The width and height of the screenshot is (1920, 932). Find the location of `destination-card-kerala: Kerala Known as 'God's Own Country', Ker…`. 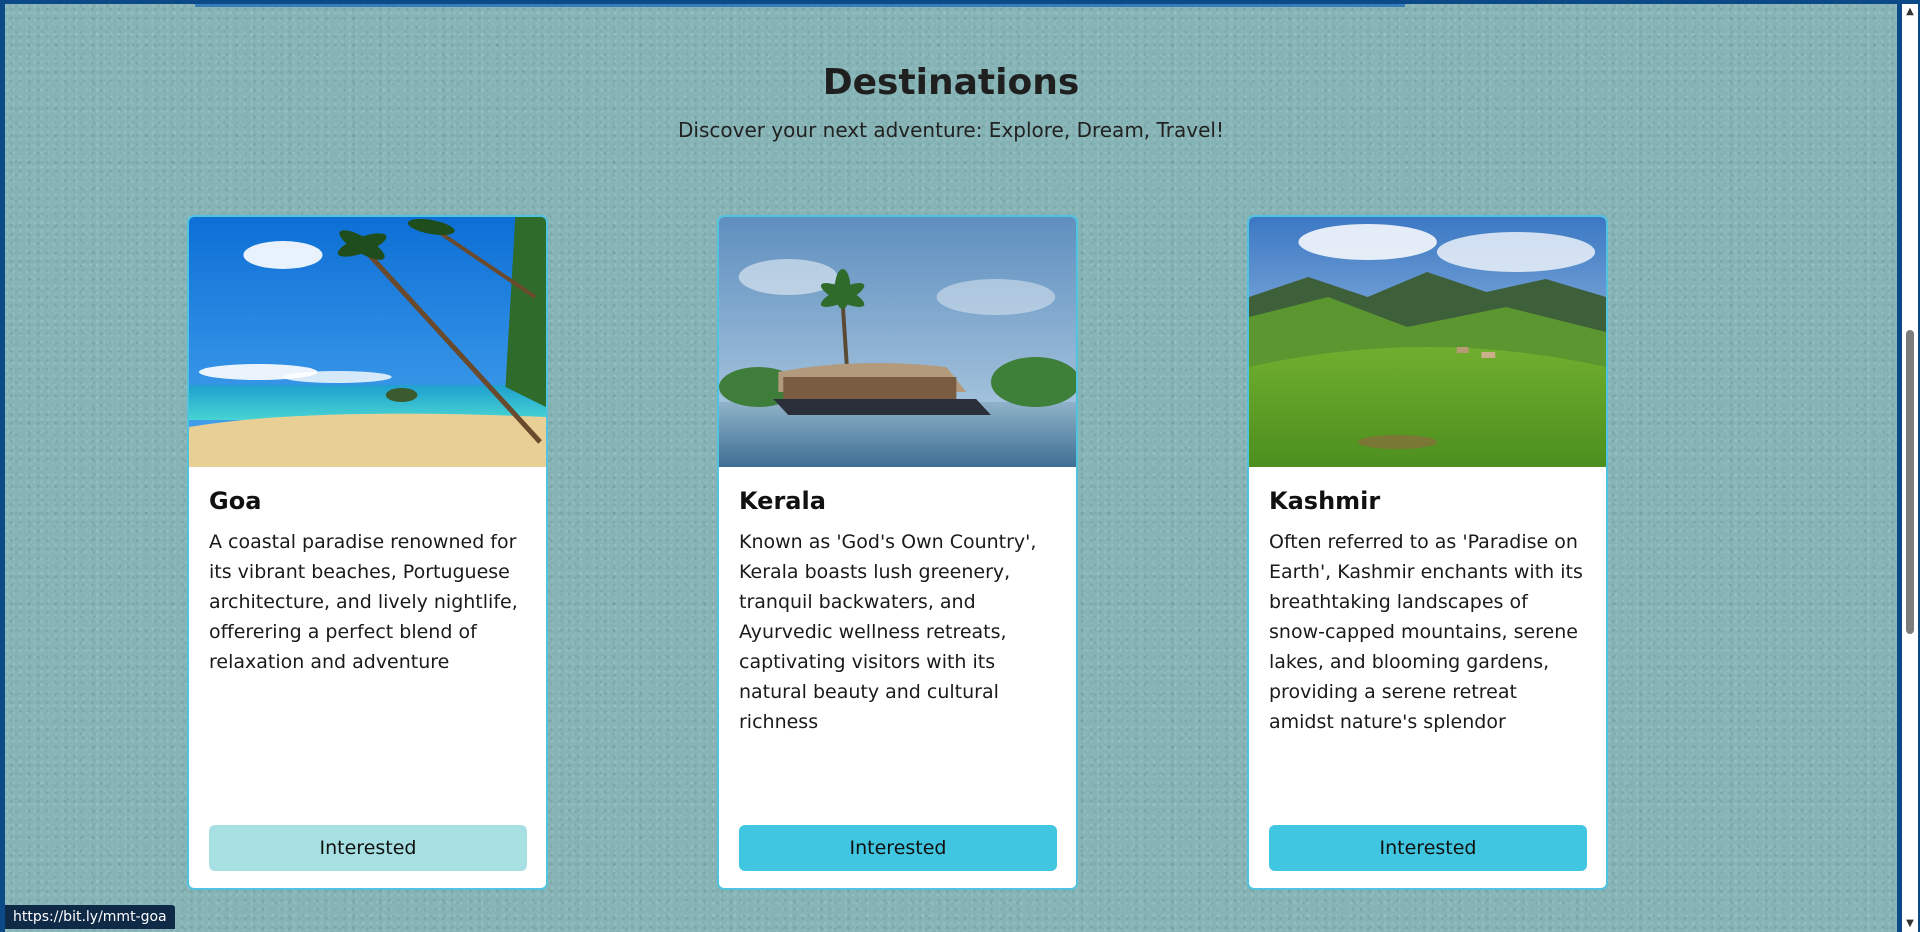

destination-card-kerala: Kerala Known as 'God's Own Country', Ker… is located at coordinates (897, 552).